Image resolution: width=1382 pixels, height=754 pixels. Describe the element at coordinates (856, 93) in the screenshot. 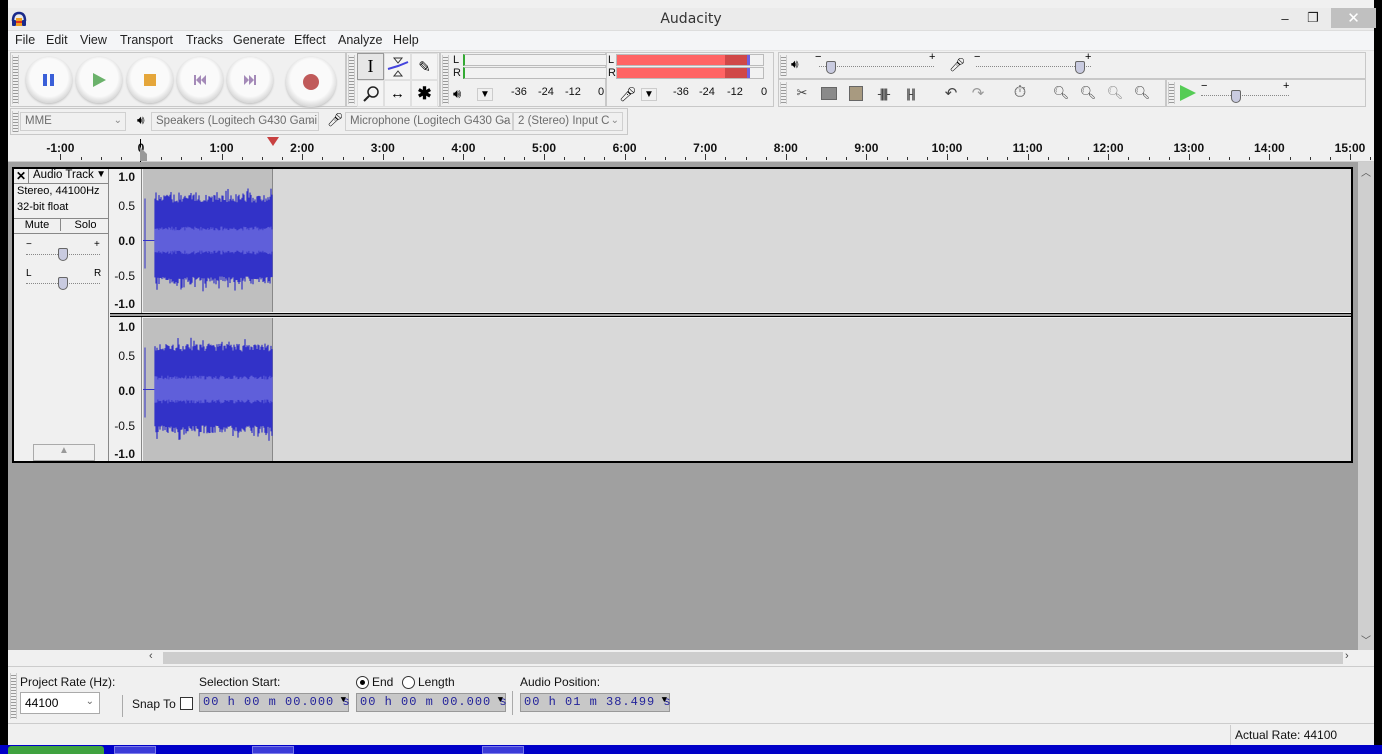

I see `paste-button` at that location.